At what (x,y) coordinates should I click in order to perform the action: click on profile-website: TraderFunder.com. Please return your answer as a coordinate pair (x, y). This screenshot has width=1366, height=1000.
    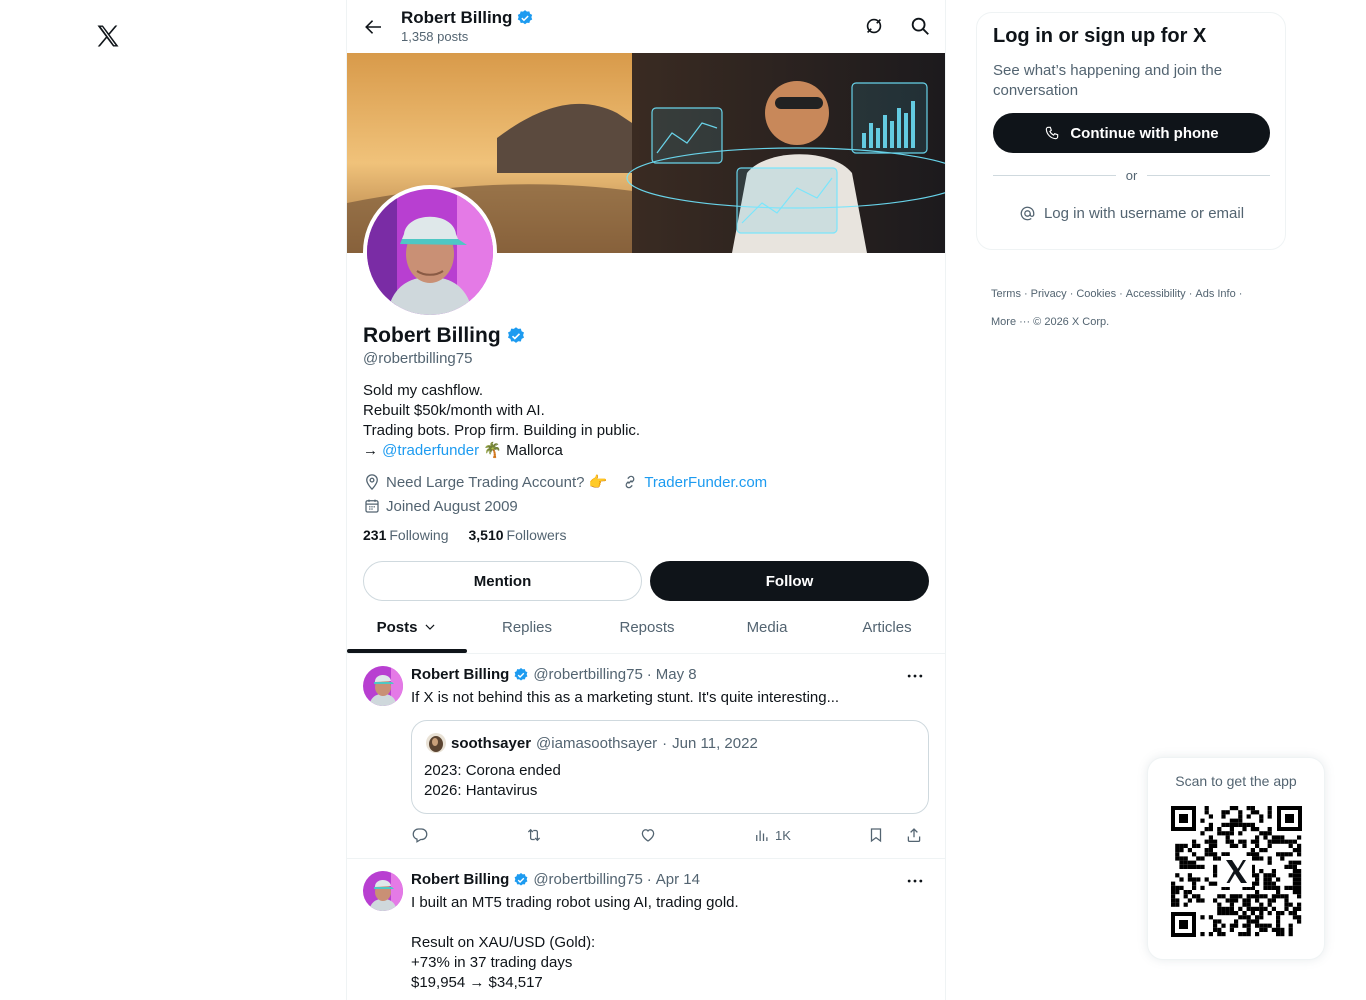
    Looking at the image, I should click on (694, 482).